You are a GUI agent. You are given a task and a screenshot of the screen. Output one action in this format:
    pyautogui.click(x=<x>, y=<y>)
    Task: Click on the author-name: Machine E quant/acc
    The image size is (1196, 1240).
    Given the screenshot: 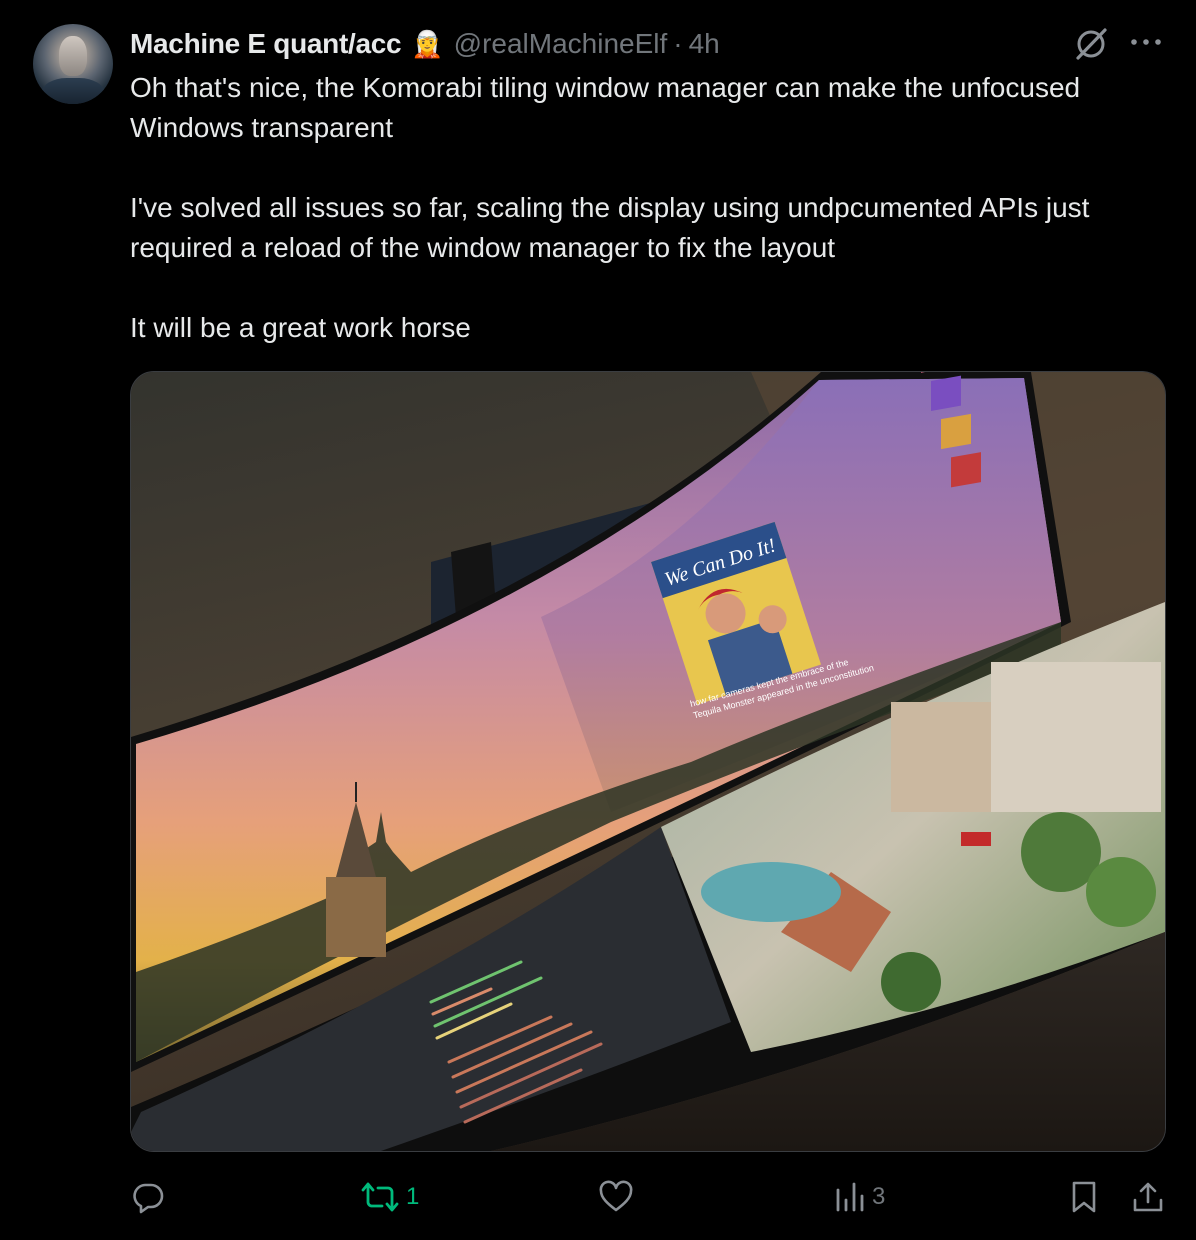 What is the action you would take?
    pyautogui.click(x=266, y=44)
    